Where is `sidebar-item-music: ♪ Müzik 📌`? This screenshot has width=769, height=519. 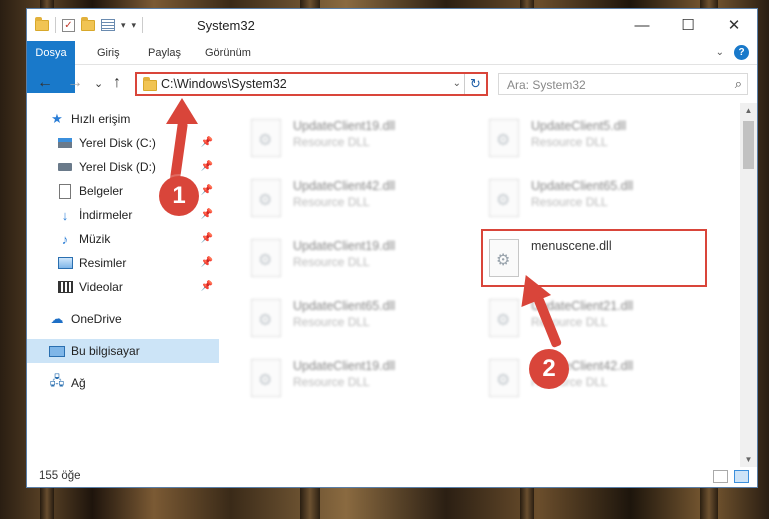
sidebar-item-music: ♪ Müzik 📌 is located at coordinates (138, 239).